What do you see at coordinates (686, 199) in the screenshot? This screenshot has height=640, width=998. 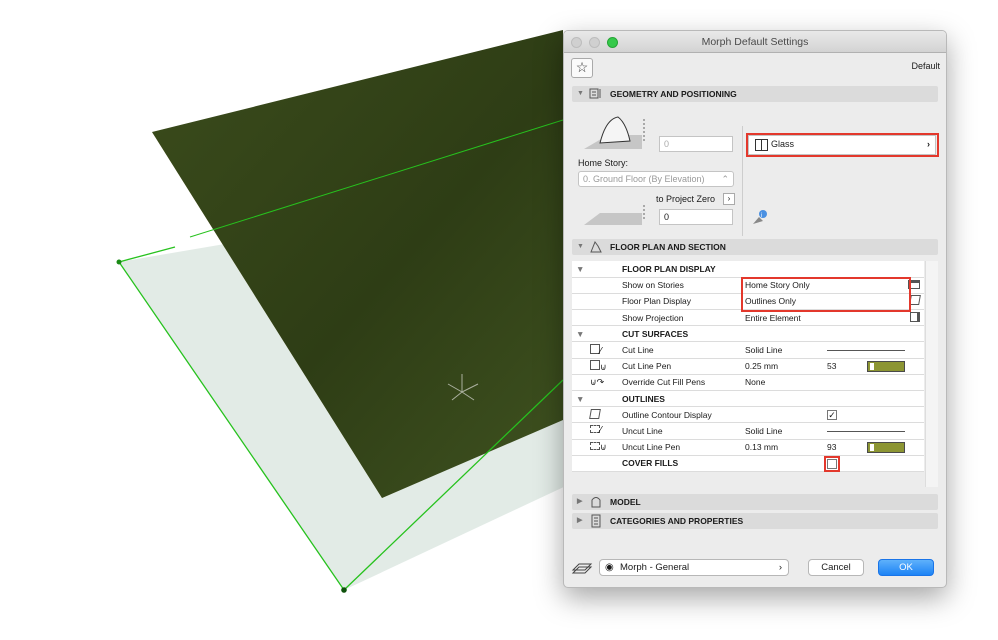 I see `to-project-zero-label: to Project Zero` at bounding box center [686, 199].